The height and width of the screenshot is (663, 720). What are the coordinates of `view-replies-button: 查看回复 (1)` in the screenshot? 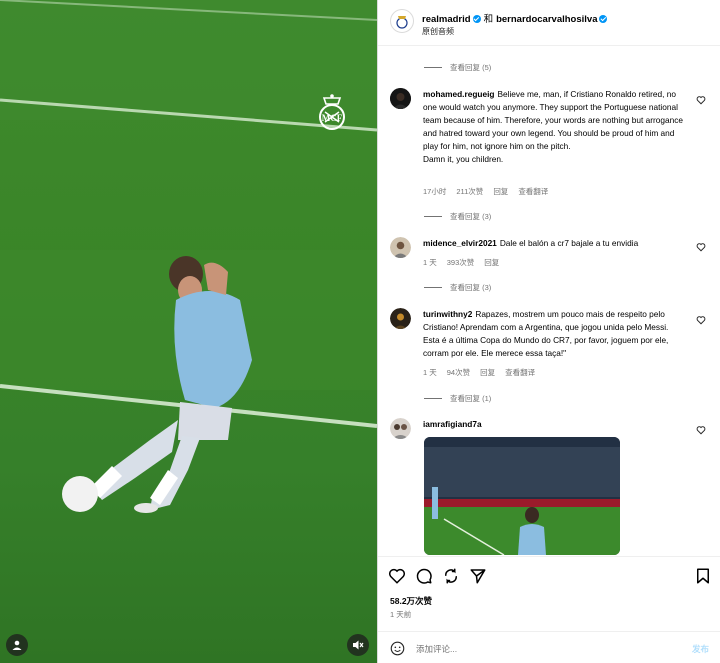 It's located at (457, 398).